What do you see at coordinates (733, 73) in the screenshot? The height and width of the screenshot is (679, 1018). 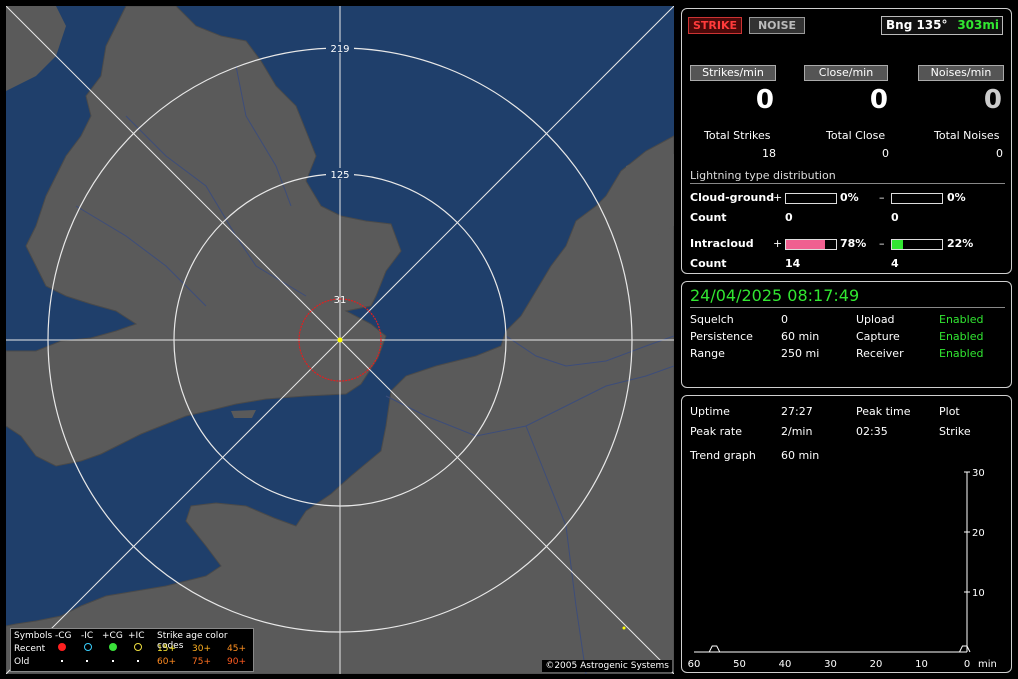 I see `strikes-per-min-button: Strikes/min` at bounding box center [733, 73].